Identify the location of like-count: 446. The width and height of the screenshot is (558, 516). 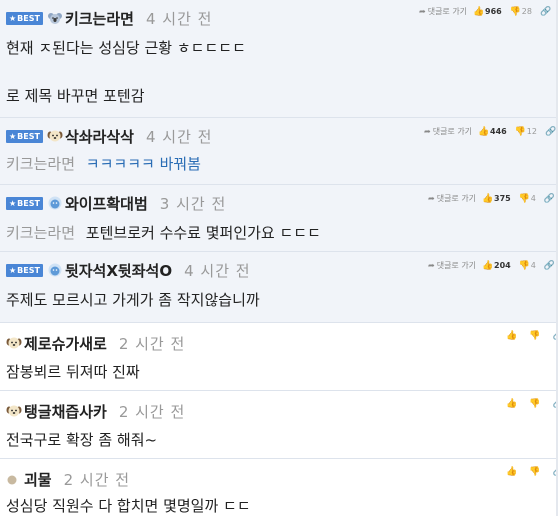
(498, 131).